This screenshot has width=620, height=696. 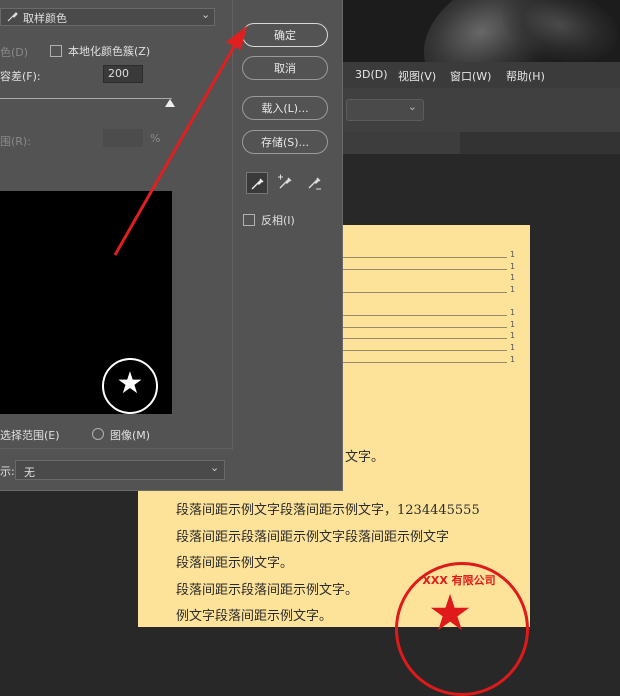 I want to click on eyedropper-minus-icon, so click(x=314, y=183).